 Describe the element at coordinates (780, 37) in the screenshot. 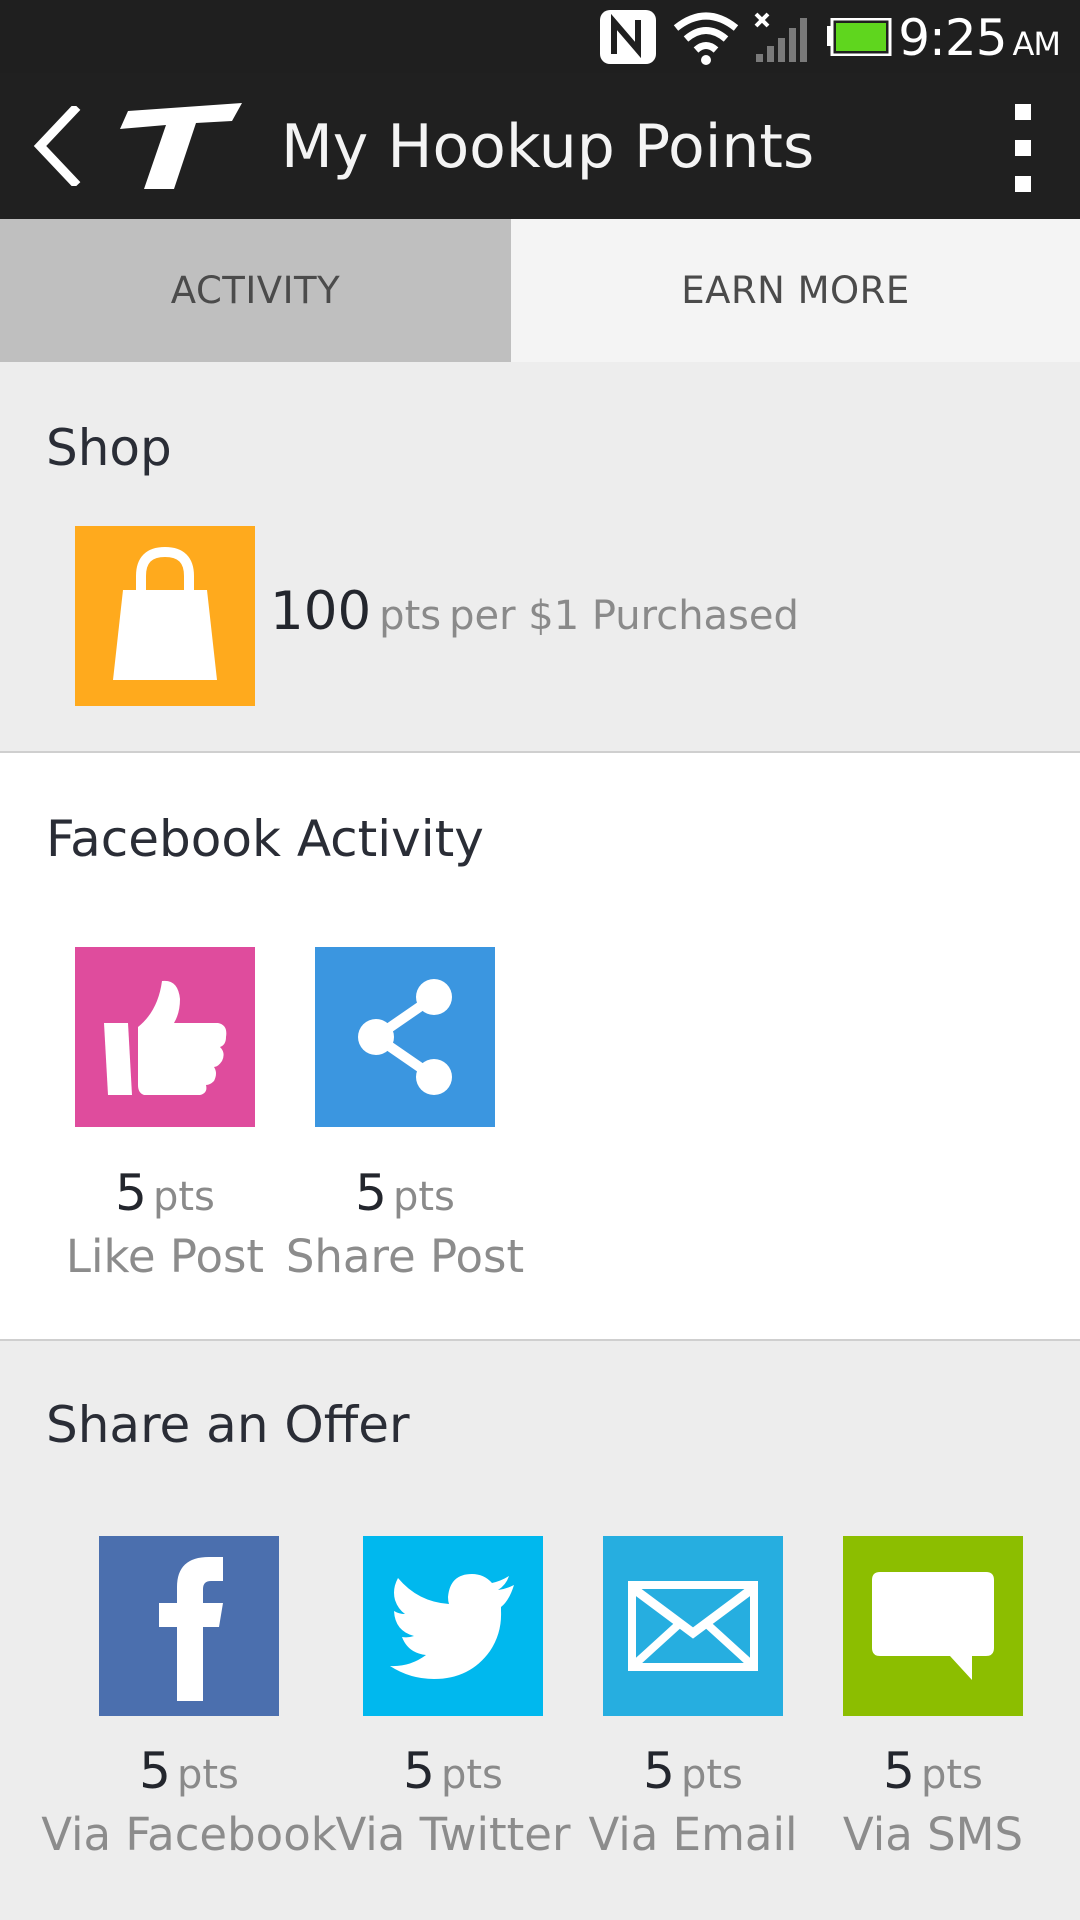

I see `cellular-signal-icon` at that location.